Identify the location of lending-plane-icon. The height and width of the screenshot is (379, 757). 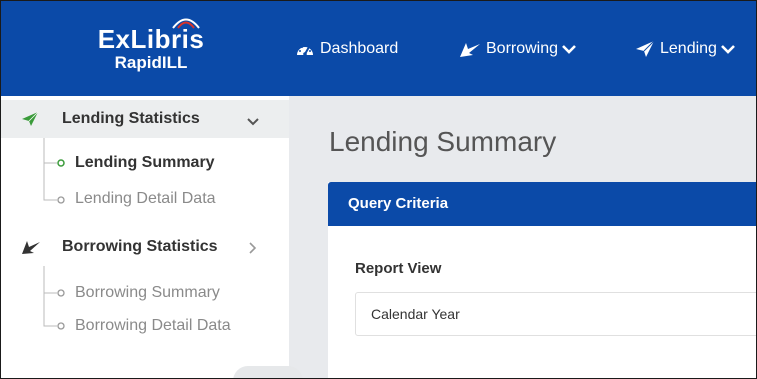
(645, 49).